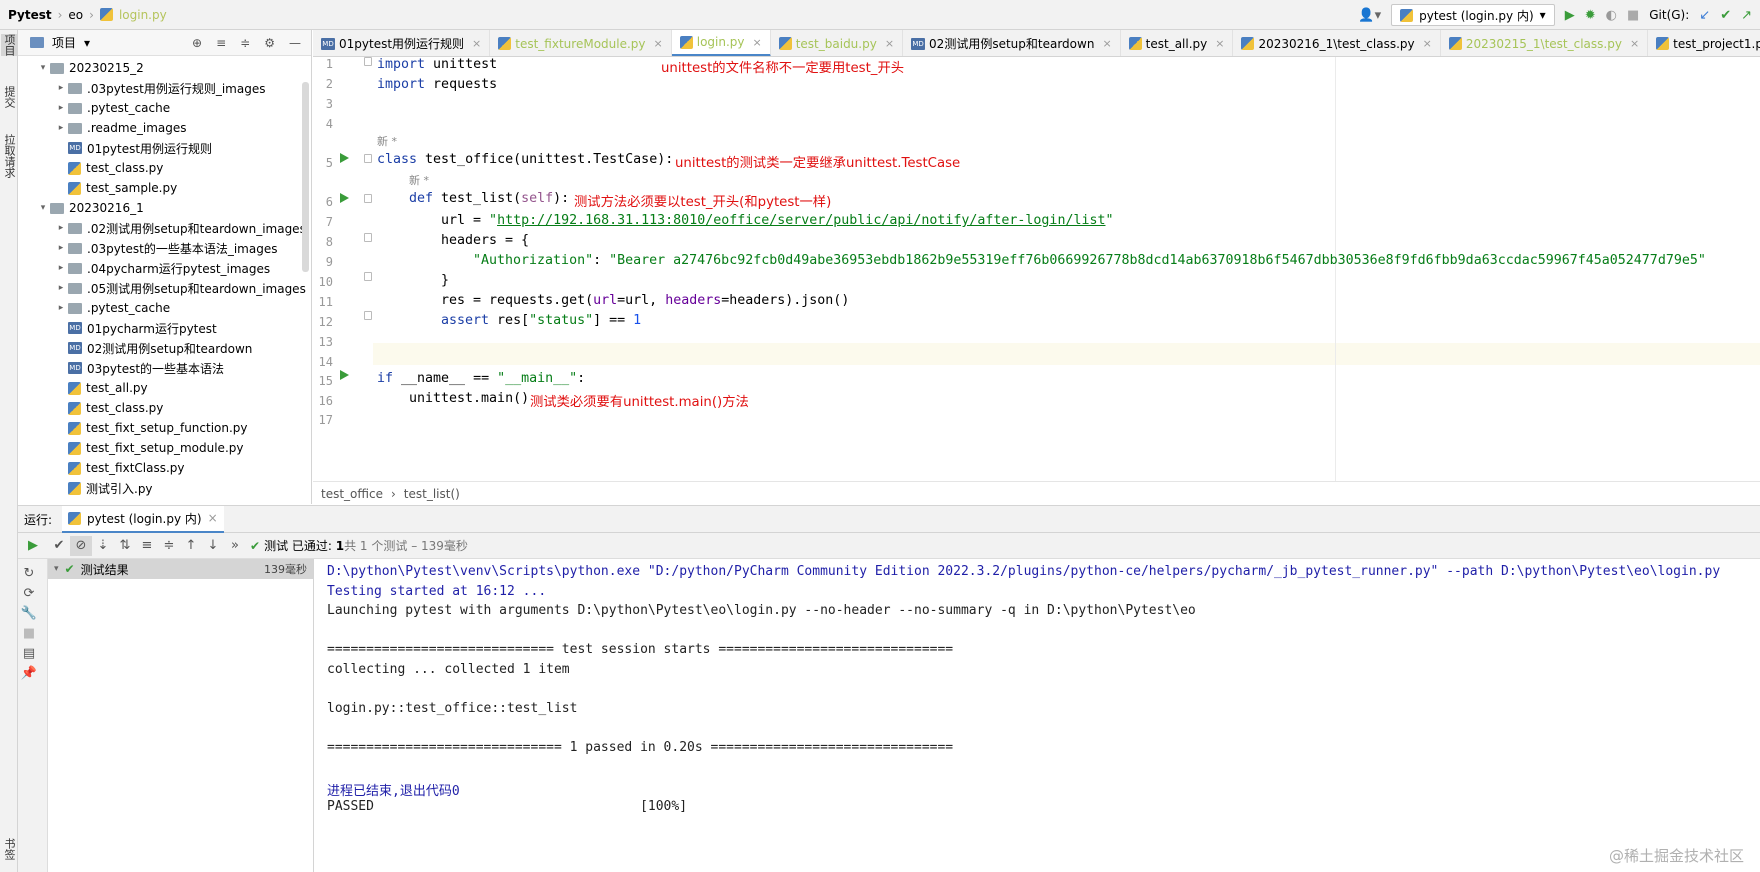 The height and width of the screenshot is (872, 1760). What do you see at coordinates (1369, 15) in the screenshot?
I see `user-icon: 👤▾` at bounding box center [1369, 15].